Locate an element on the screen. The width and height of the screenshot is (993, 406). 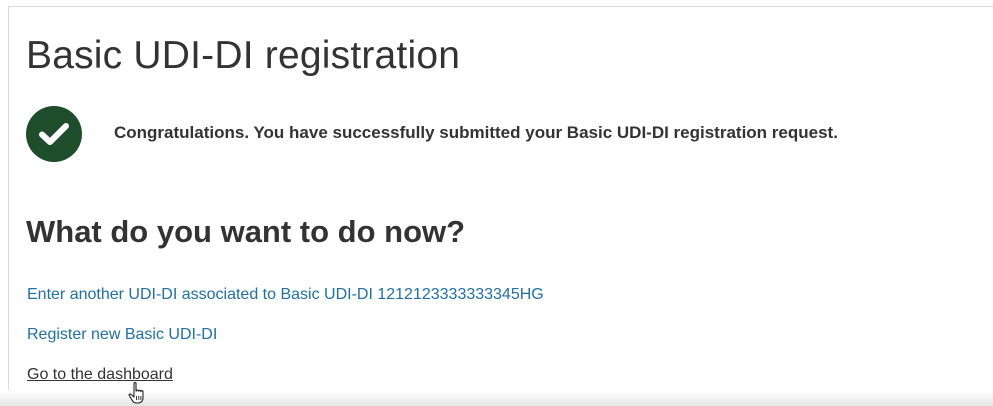
check-circle-icon is located at coordinates (54, 134).